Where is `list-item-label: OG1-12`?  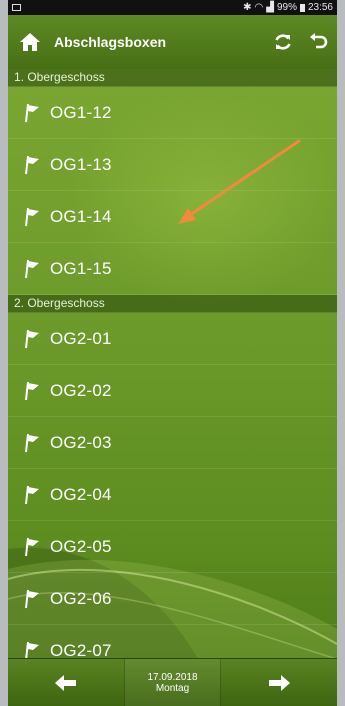
list-item-label: OG1-12 is located at coordinates (81, 112).